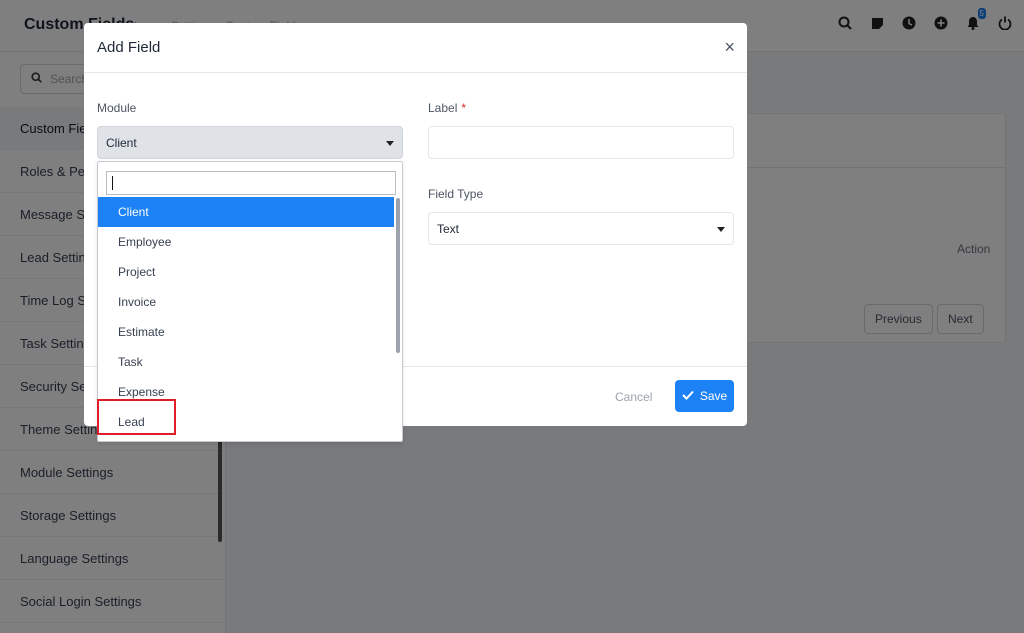 The image size is (1024, 633). What do you see at coordinates (456, 194) in the screenshot?
I see `field-type-label: Field Type` at bounding box center [456, 194].